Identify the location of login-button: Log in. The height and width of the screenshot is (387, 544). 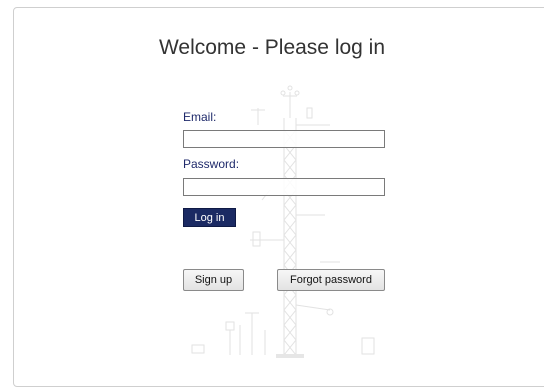
(209, 217).